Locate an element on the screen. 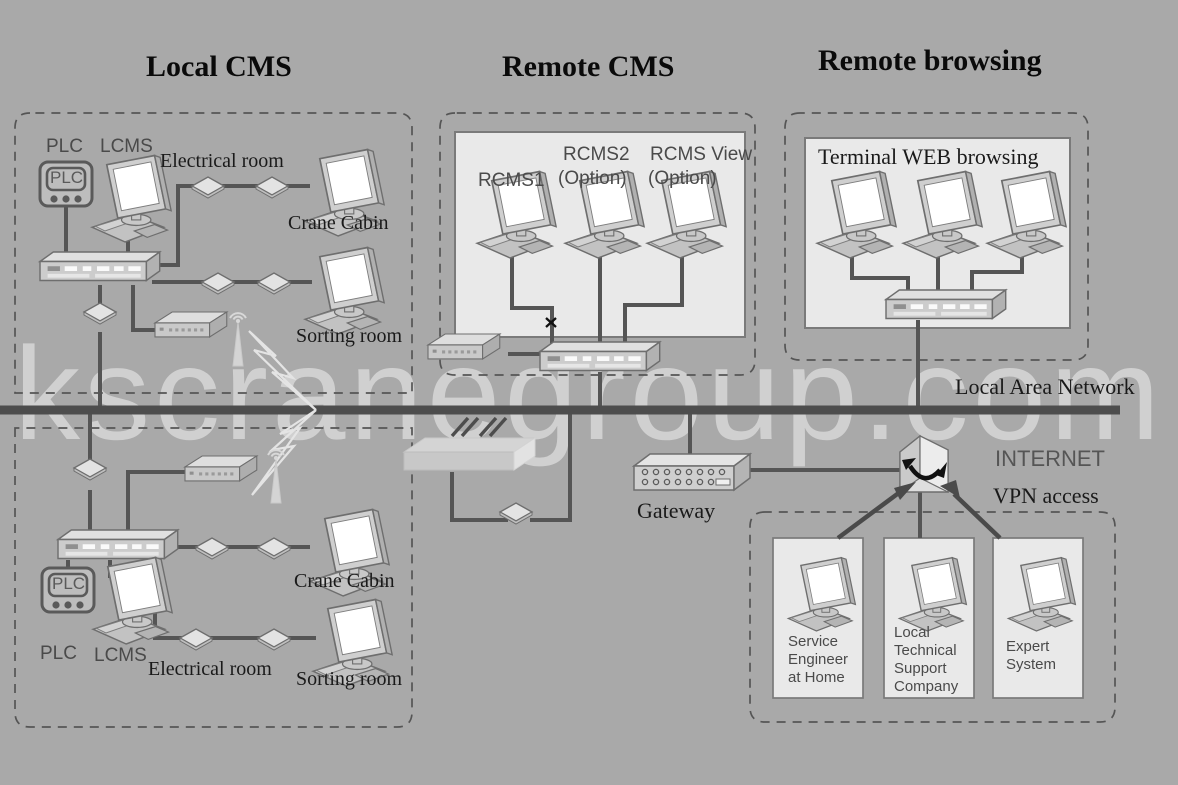 The height and width of the screenshot is (785, 1178). label-rcms-view-option: (Option) is located at coordinates (682, 178).